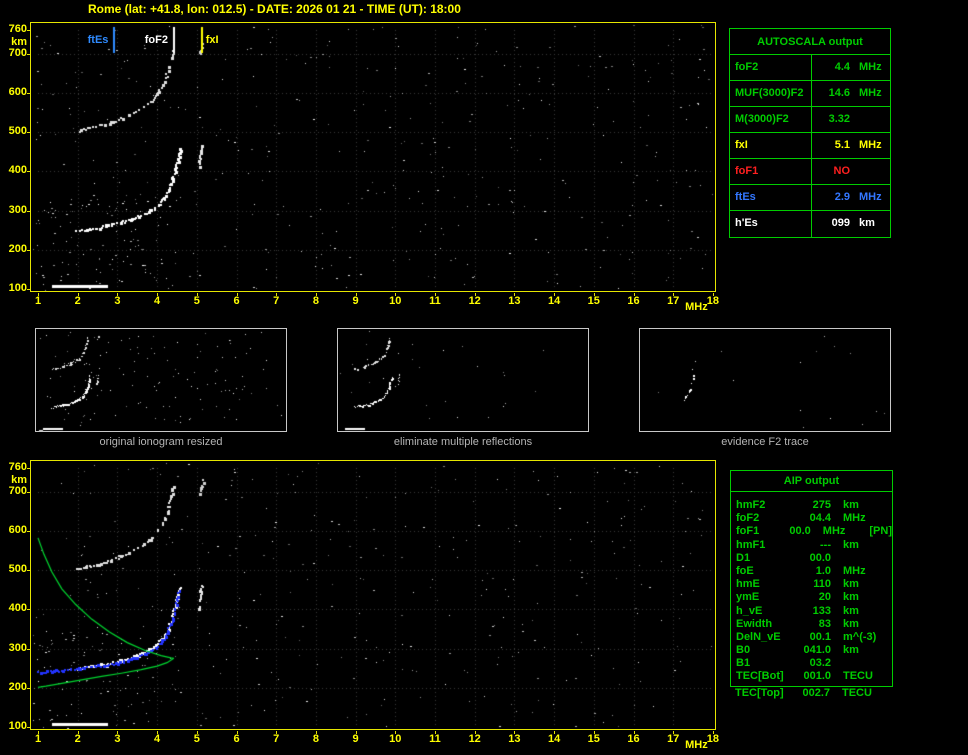  Describe the element at coordinates (98, 40) in the screenshot. I see `legend-ftEs-label: ftEs` at that location.